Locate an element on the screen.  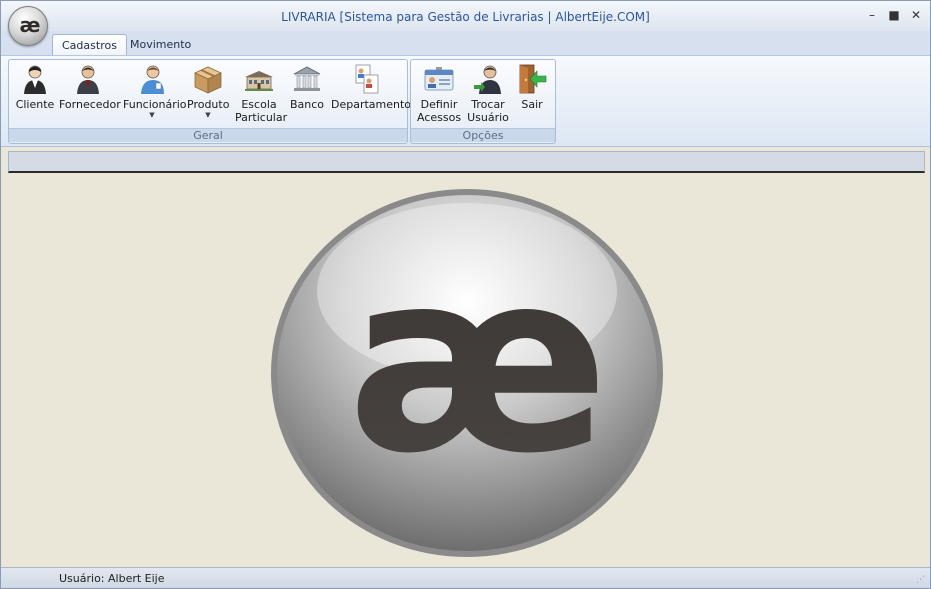
product-box-icon is located at coordinates (208, 80).